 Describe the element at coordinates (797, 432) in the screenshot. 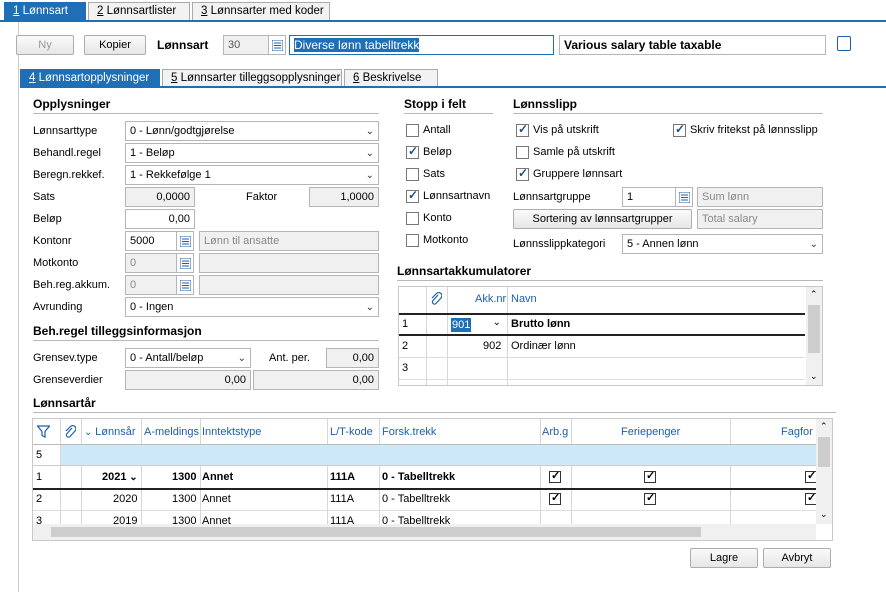

I see `col-fagfor: Fagfor` at that location.